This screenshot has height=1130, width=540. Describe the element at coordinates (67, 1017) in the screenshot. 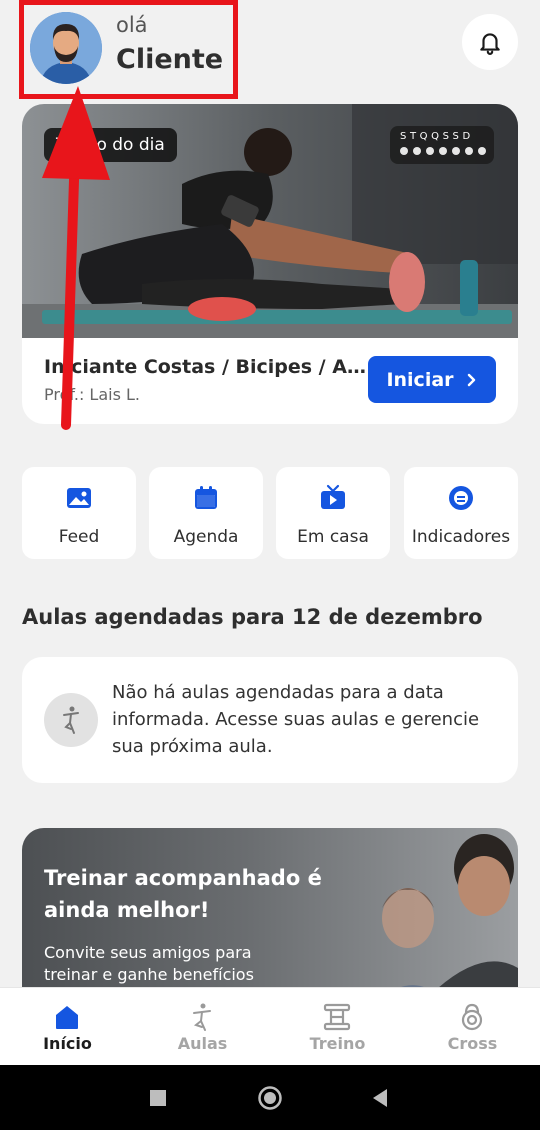

I see `home-icon` at that location.